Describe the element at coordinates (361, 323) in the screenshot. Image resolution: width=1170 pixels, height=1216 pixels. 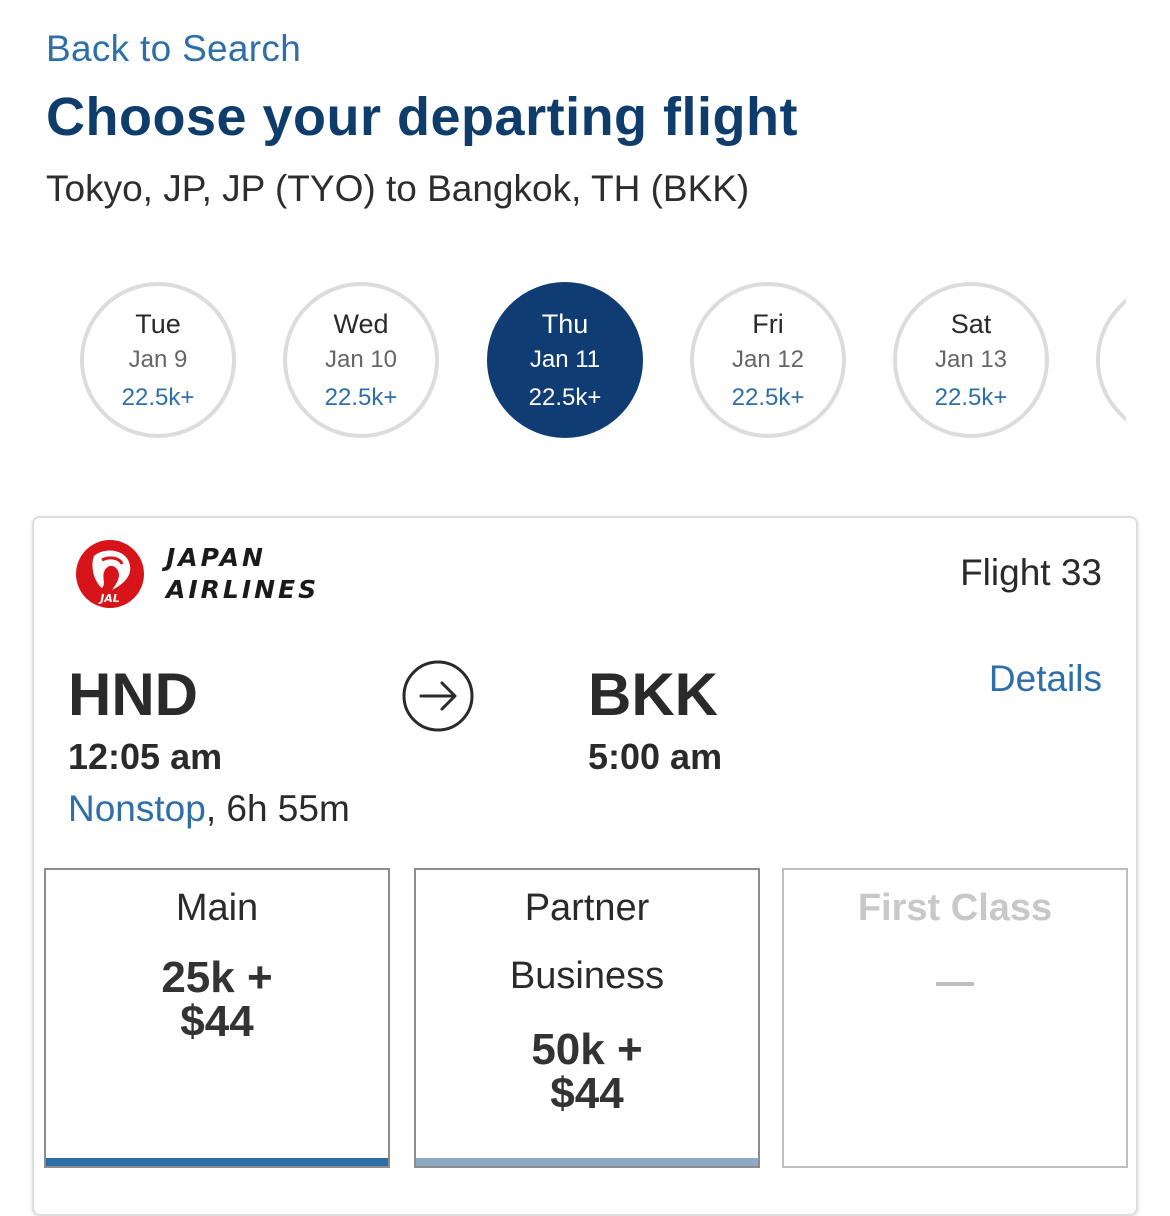
I see `date-dow: Wed` at that location.